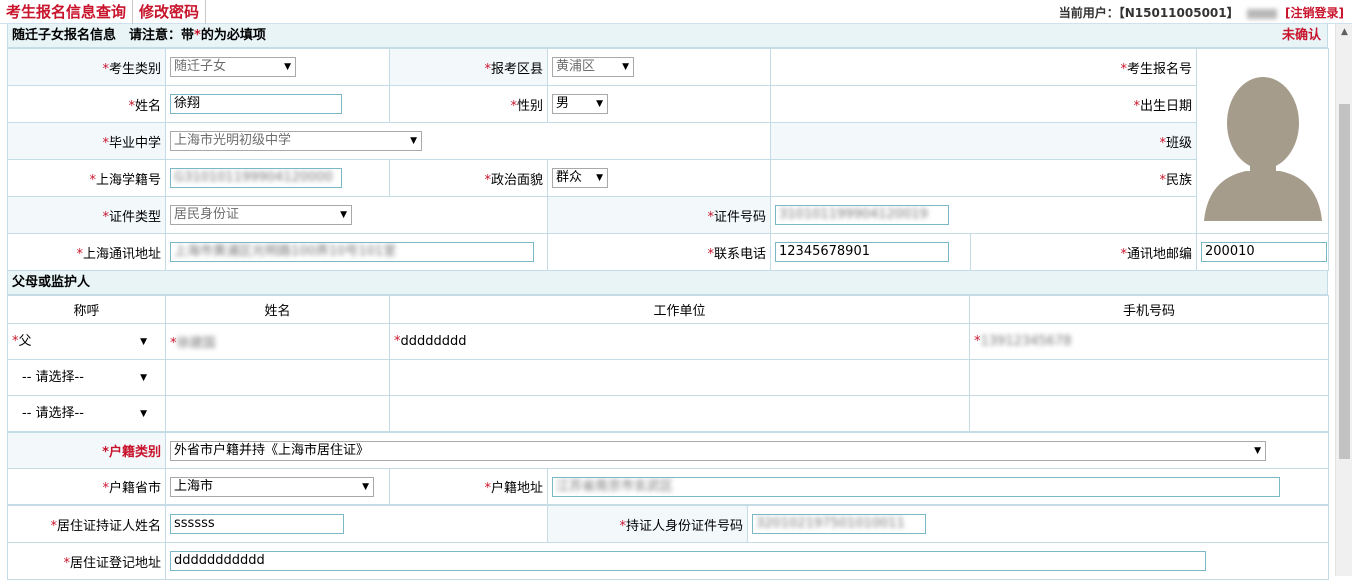 The height and width of the screenshot is (580, 1352). I want to click on top-bar: 考生报名信息查询 修改密码 当前用户：【N15011005001】 [注销登录], so click(676, 12).